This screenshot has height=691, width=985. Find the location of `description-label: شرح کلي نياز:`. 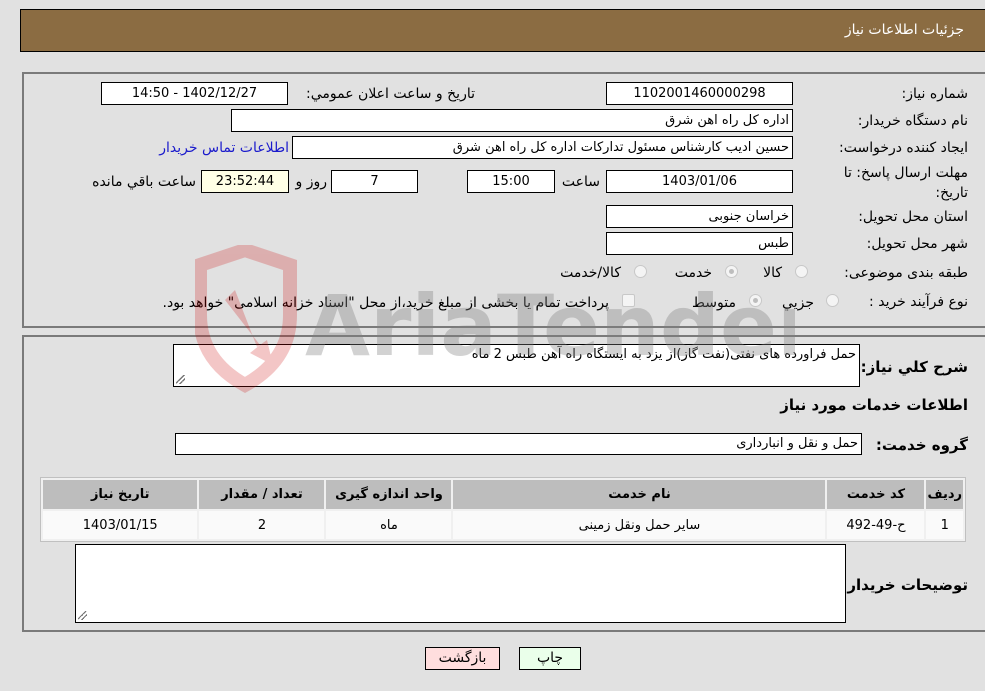

description-label: شرح کلي نياز: is located at coordinates (914, 367).